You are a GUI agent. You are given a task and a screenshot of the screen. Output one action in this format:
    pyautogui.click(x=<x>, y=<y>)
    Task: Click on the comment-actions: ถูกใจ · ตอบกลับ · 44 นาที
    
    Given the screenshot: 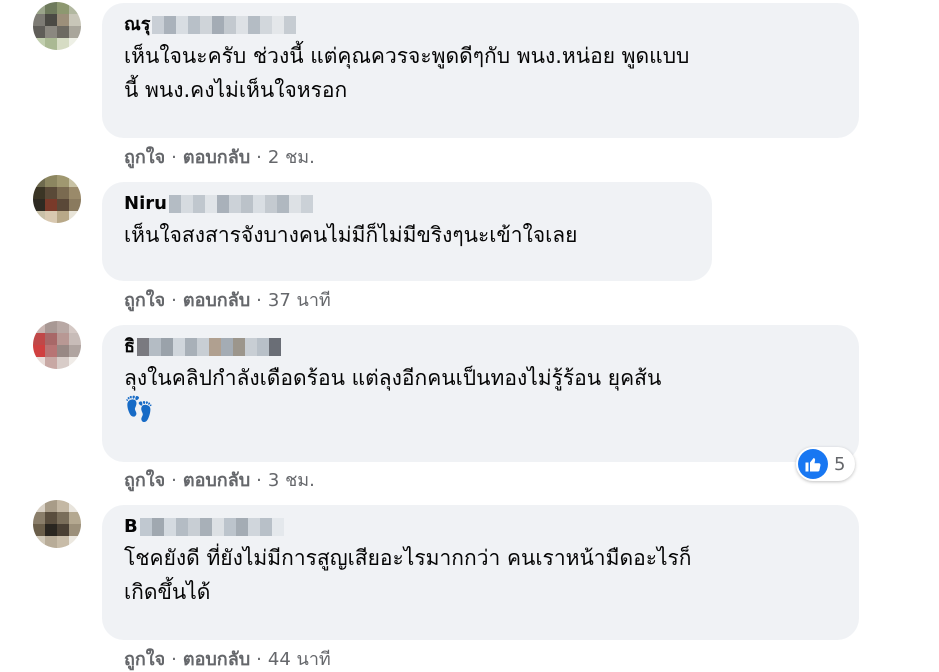 What is the action you would take?
    pyautogui.click(x=227, y=660)
    